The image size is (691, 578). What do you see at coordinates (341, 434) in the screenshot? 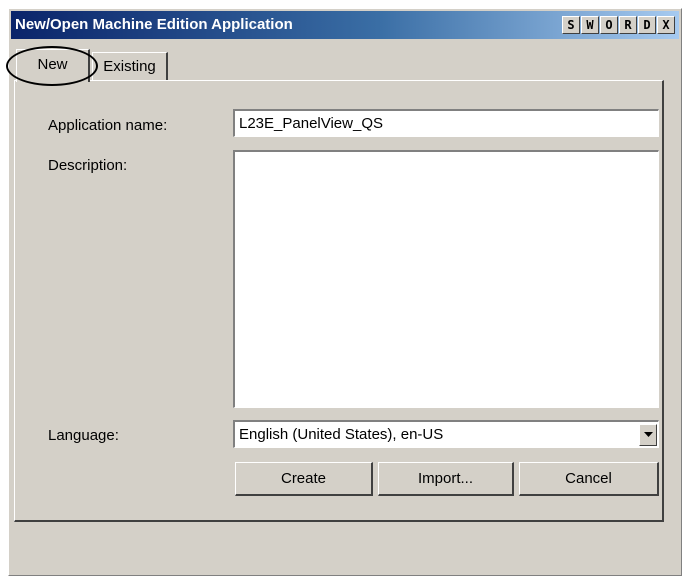
I see `language-select-value: English (United States), en-US` at bounding box center [341, 434].